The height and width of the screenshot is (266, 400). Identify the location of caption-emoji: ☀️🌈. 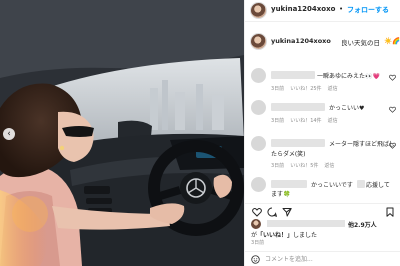
(392, 41).